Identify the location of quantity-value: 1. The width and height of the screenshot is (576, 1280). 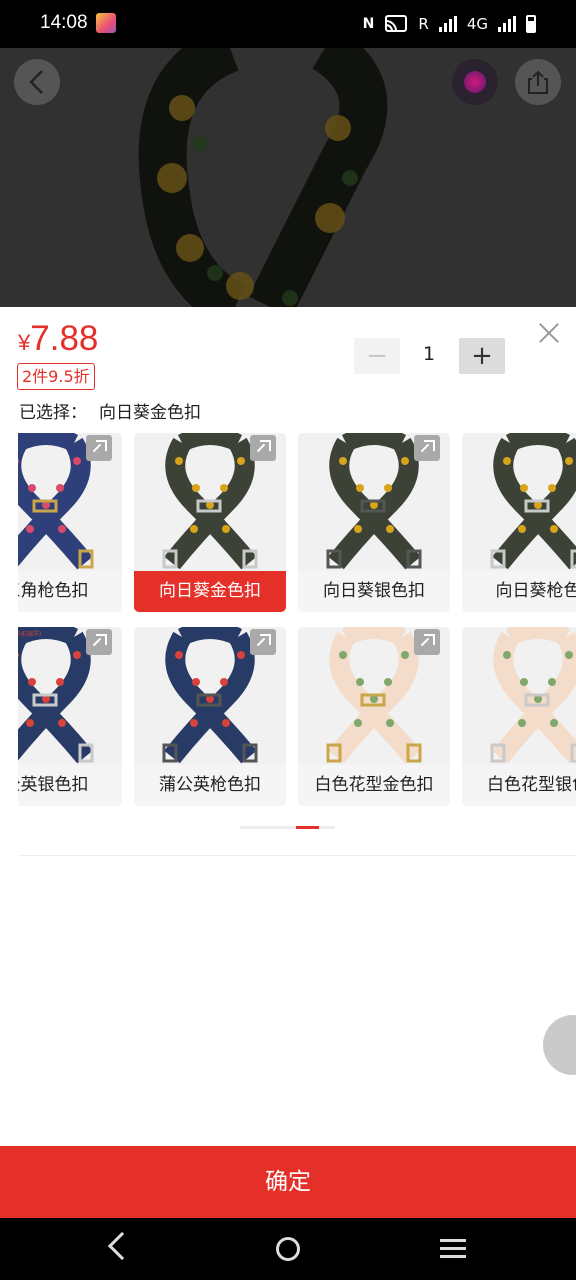
(429, 354).